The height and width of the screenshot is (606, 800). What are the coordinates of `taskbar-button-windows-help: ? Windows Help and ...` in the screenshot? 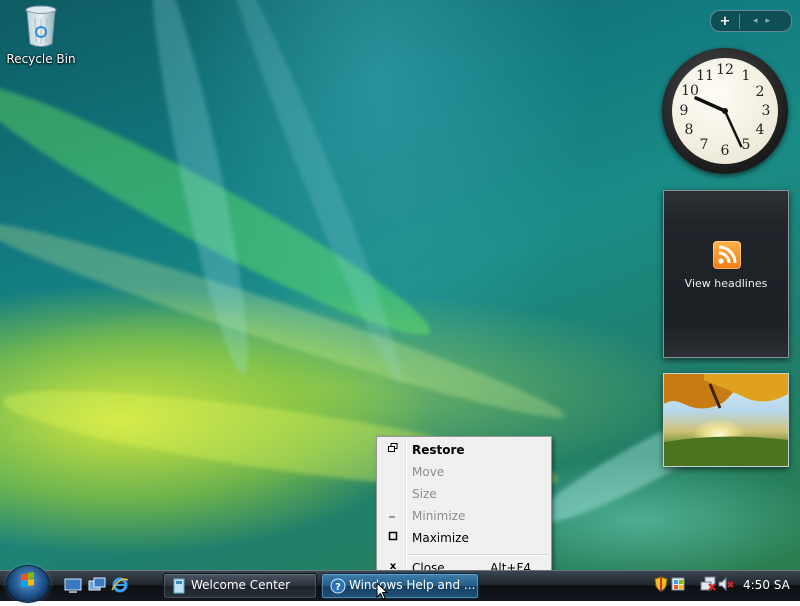 It's located at (400, 586).